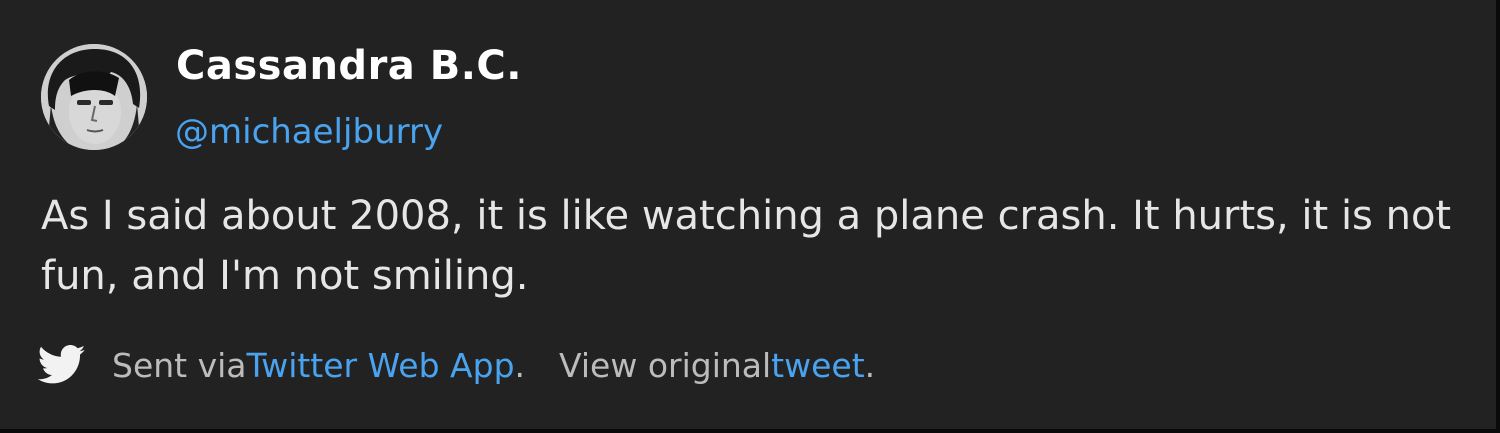 This screenshot has height=433, width=1500. What do you see at coordinates (381, 365) in the screenshot?
I see `source-app-link: Twitter Web App` at bounding box center [381, 365].